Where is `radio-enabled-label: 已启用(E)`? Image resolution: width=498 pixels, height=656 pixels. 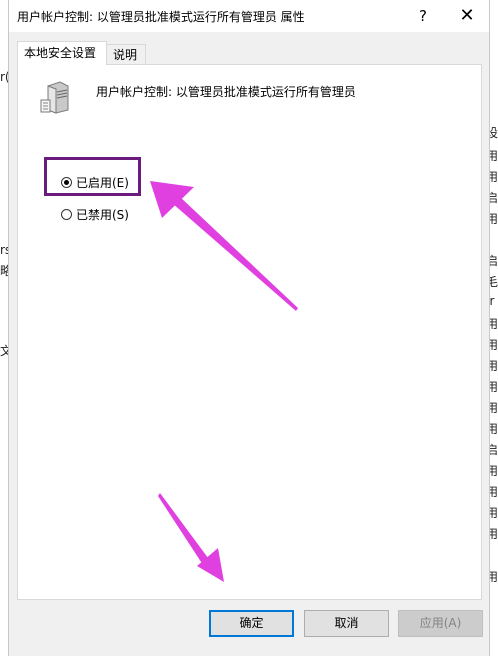 radio-enabled-label: 已启用(E) is located at coordinates (102, 182).